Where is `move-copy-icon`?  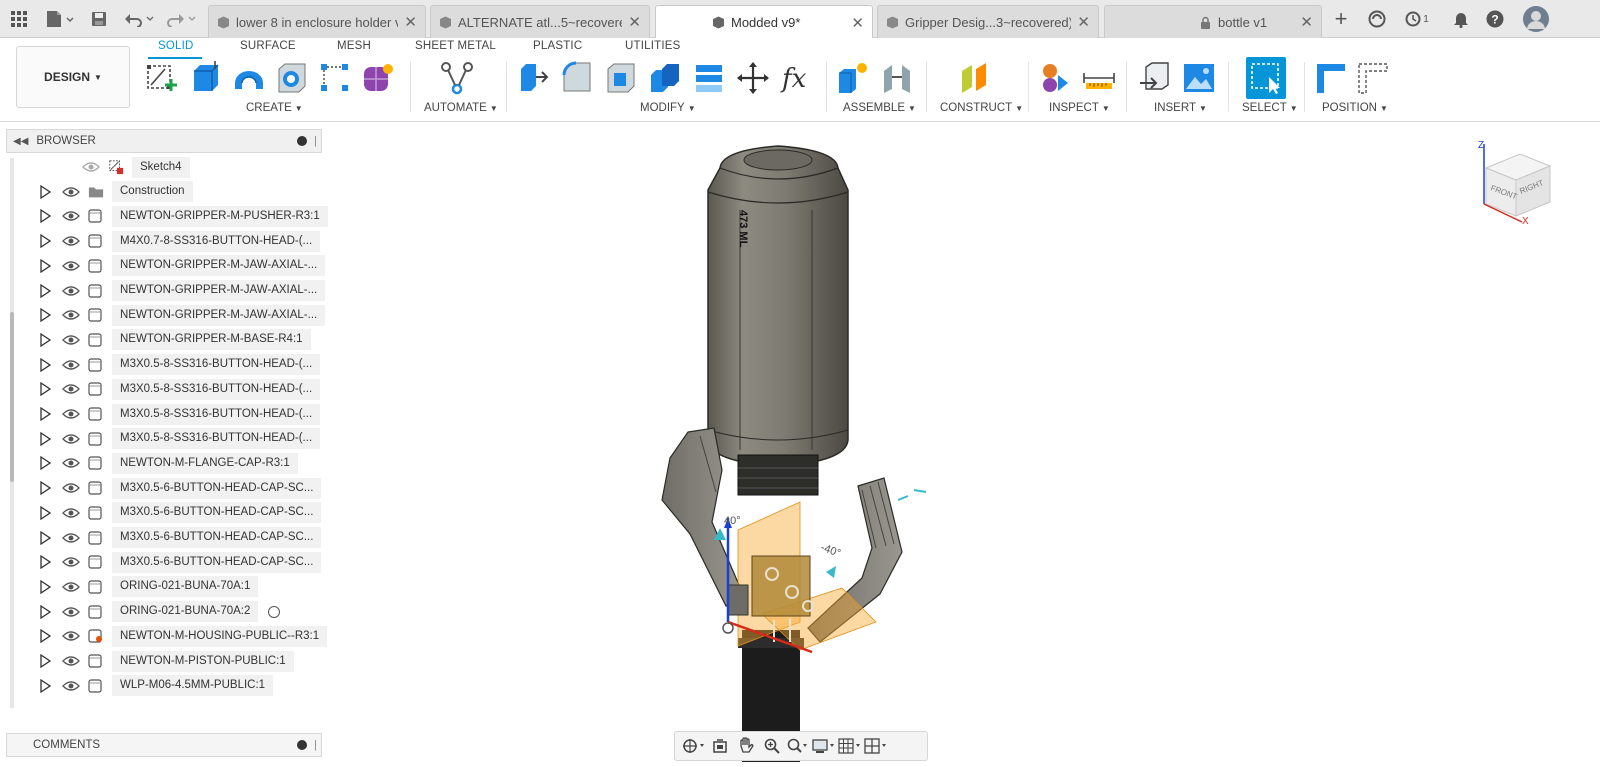
move-copy-icon is located at coordinates (753, 78).